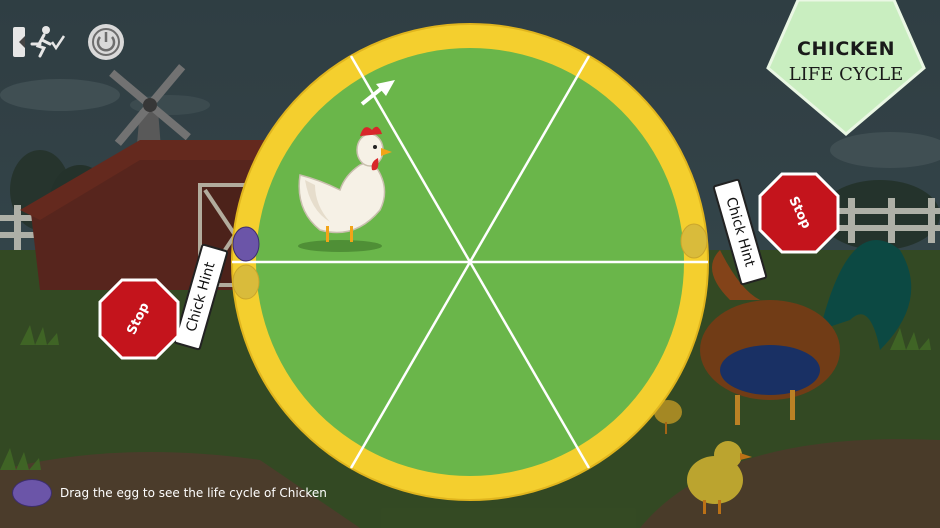 Image resolution: width=940 pixels, height=528 pixels. I want to click on power-button, so click(106, 42).